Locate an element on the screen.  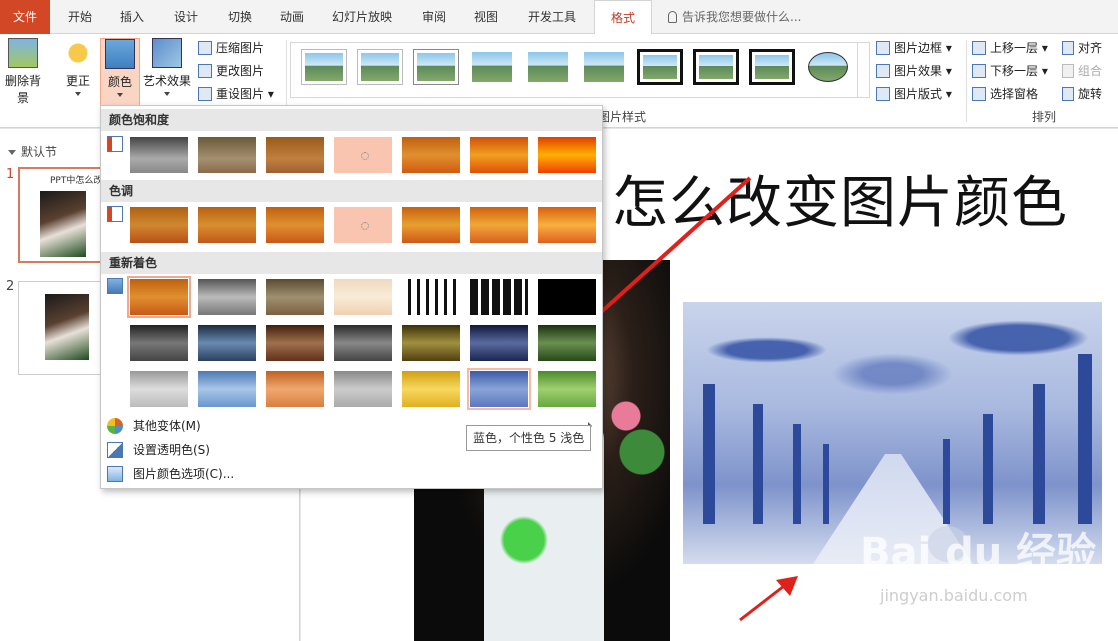
recolor-no-recolor is located at coordinates (159, 297).